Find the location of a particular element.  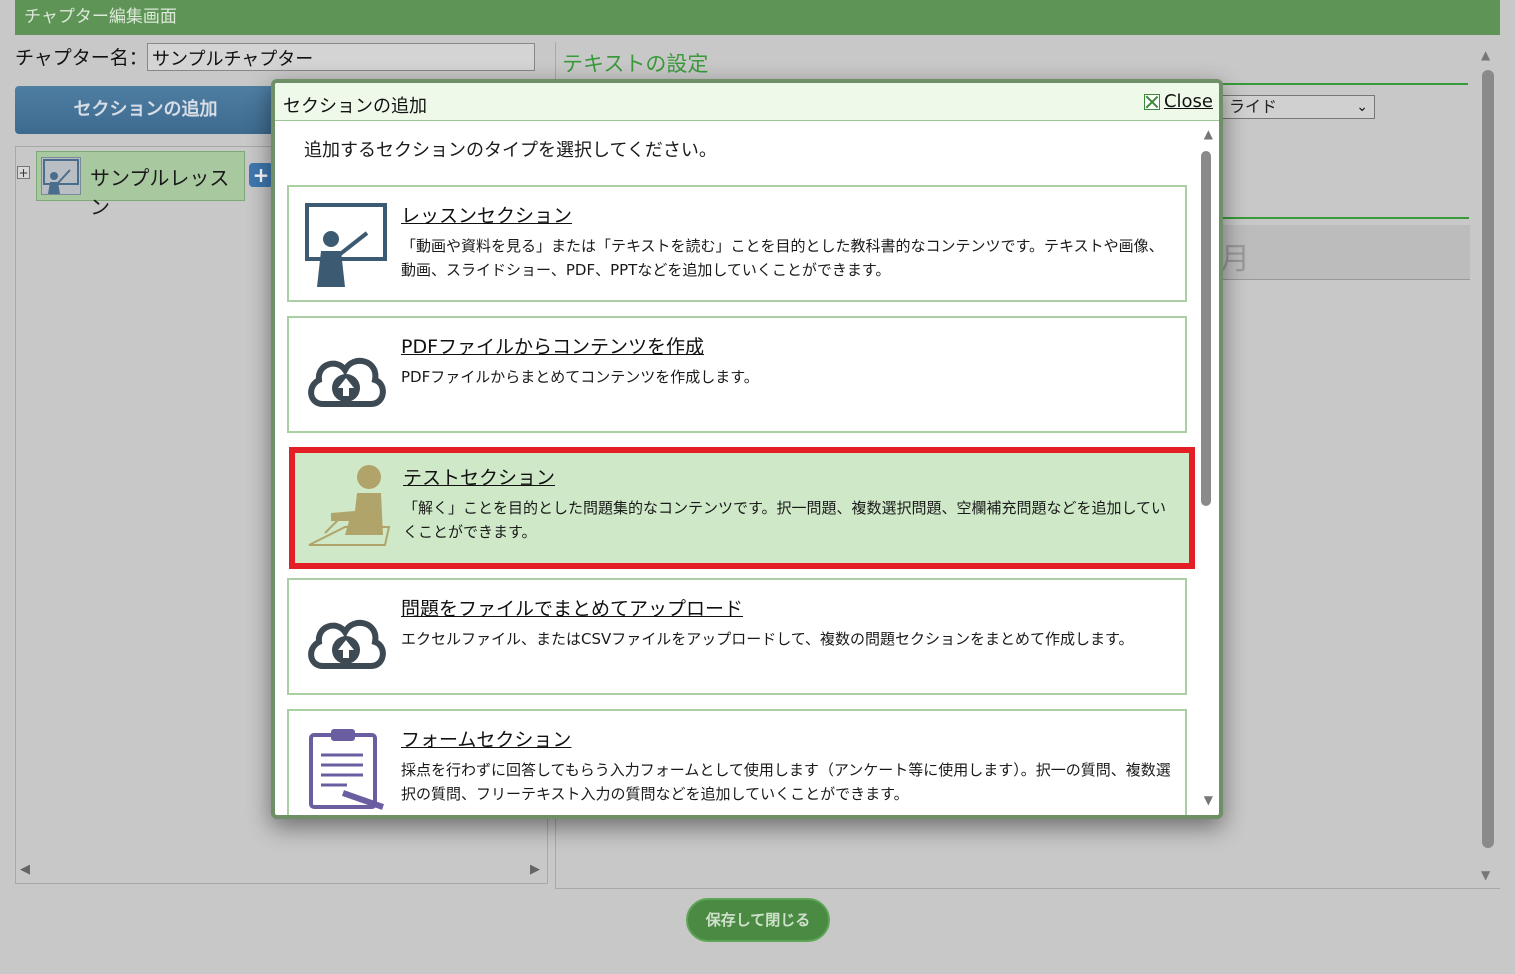

student-writing-icon is located at coordinates (348, 506).